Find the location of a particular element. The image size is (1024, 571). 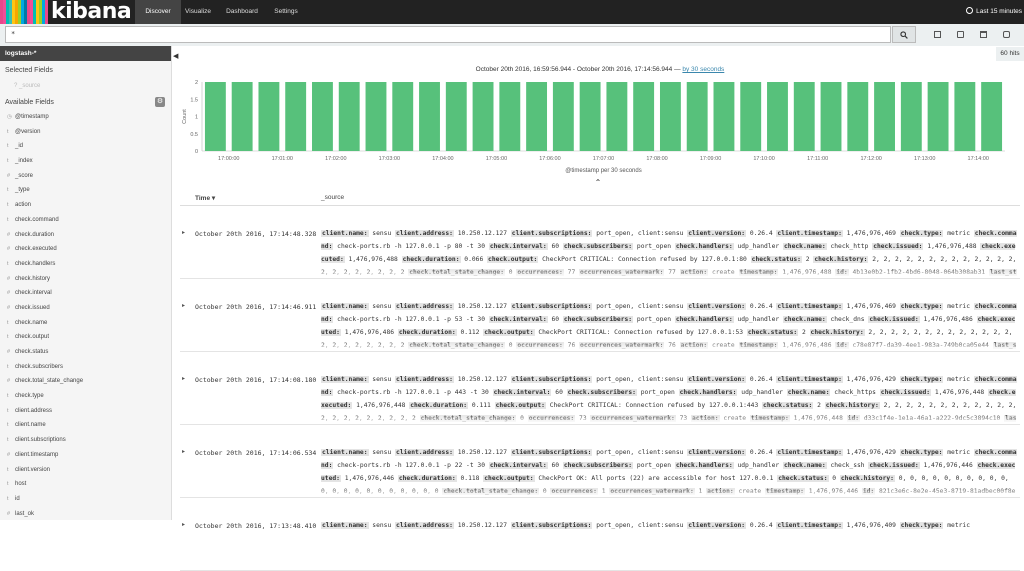

index-pattern: logstash-* is located at coordinates (85, 53).